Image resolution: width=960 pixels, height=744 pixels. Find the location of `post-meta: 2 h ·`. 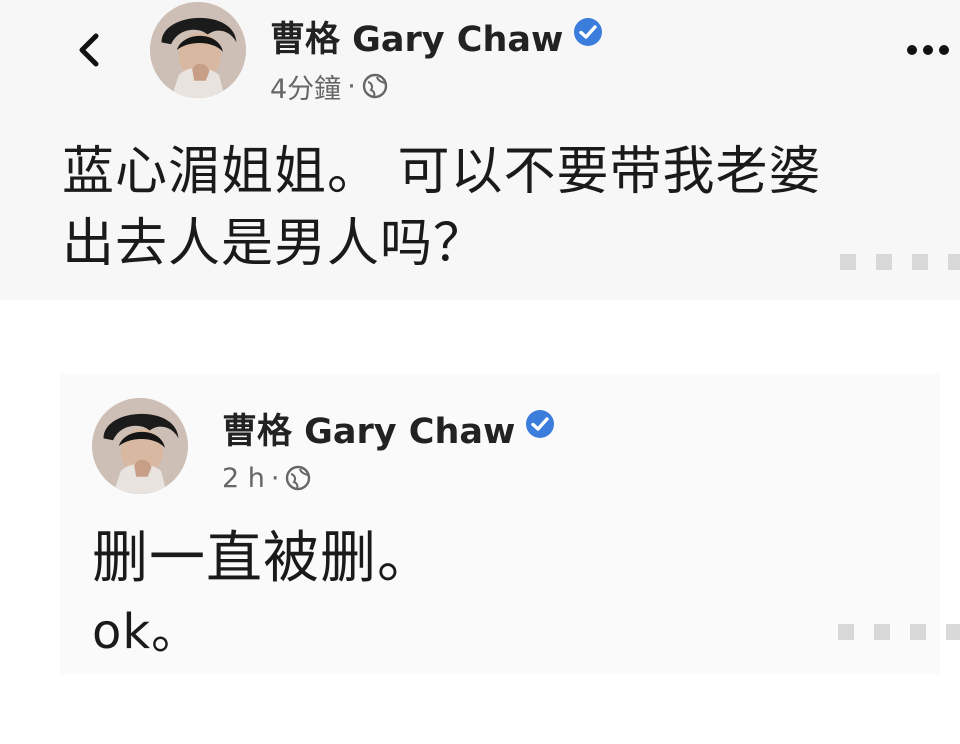

post-meta: 2 h · is located at coordinates (266, 478).